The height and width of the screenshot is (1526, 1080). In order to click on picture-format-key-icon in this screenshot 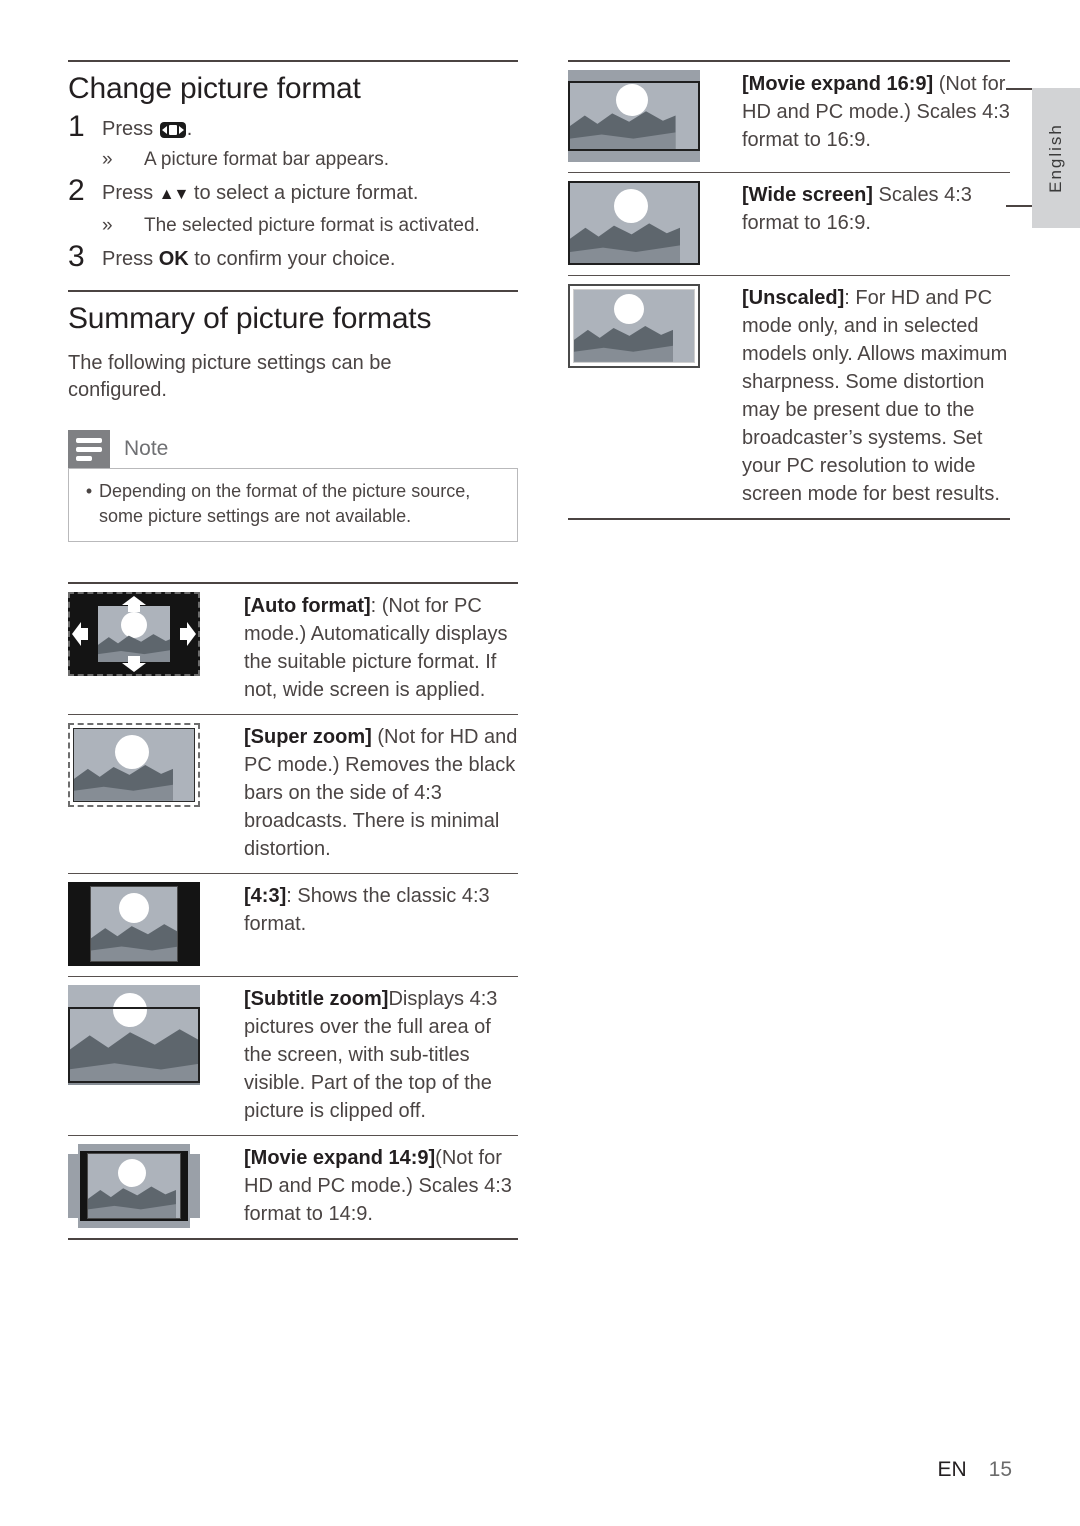, I will do `click(172, 130)`.